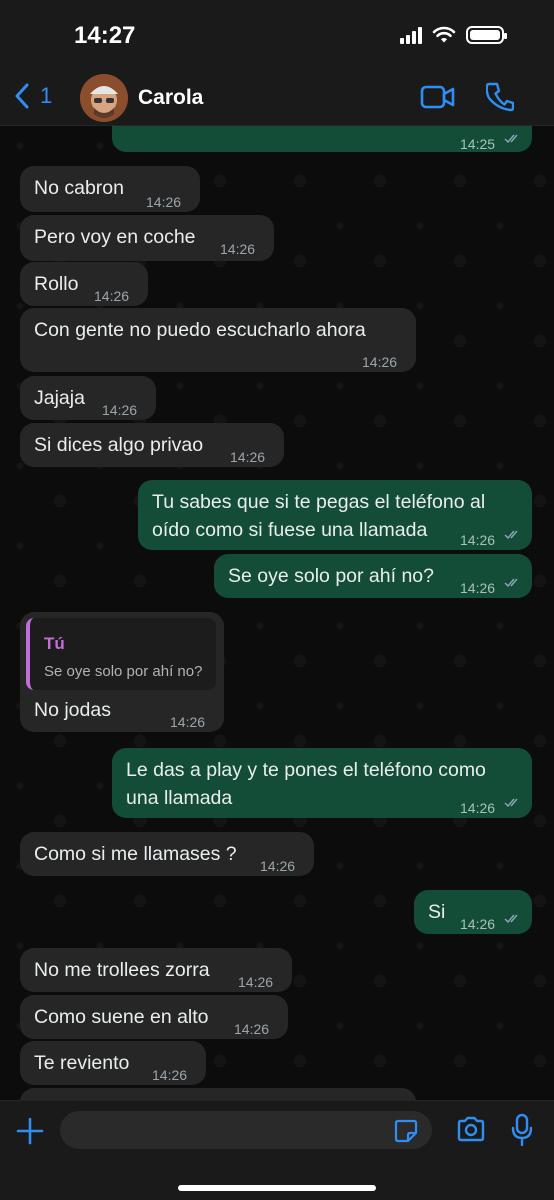  I want to click on back-button: 1, so click(33, 96).